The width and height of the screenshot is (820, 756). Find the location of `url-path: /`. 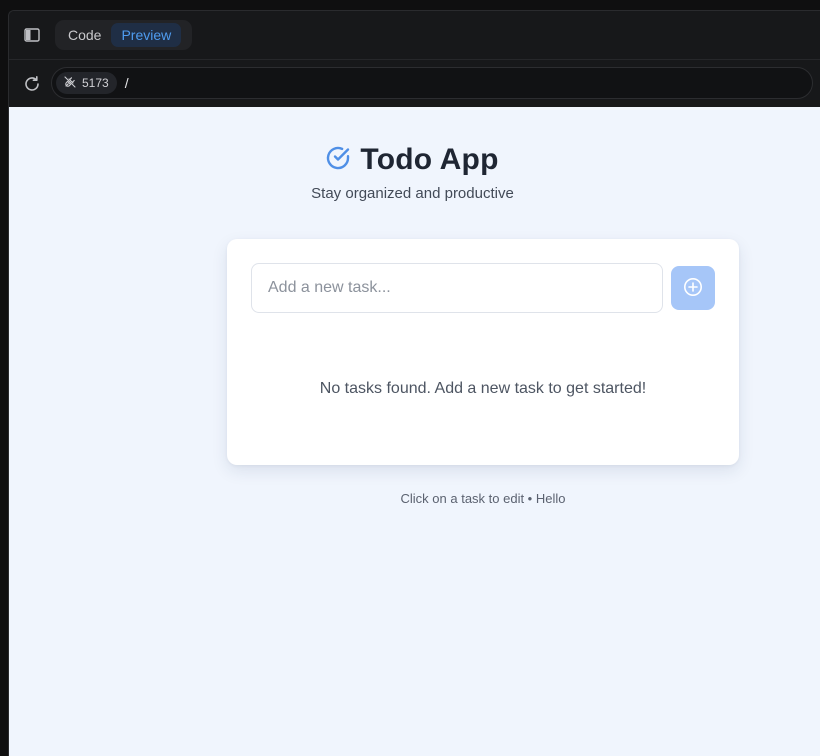

url-path: / is located at coordinates (126, 83).